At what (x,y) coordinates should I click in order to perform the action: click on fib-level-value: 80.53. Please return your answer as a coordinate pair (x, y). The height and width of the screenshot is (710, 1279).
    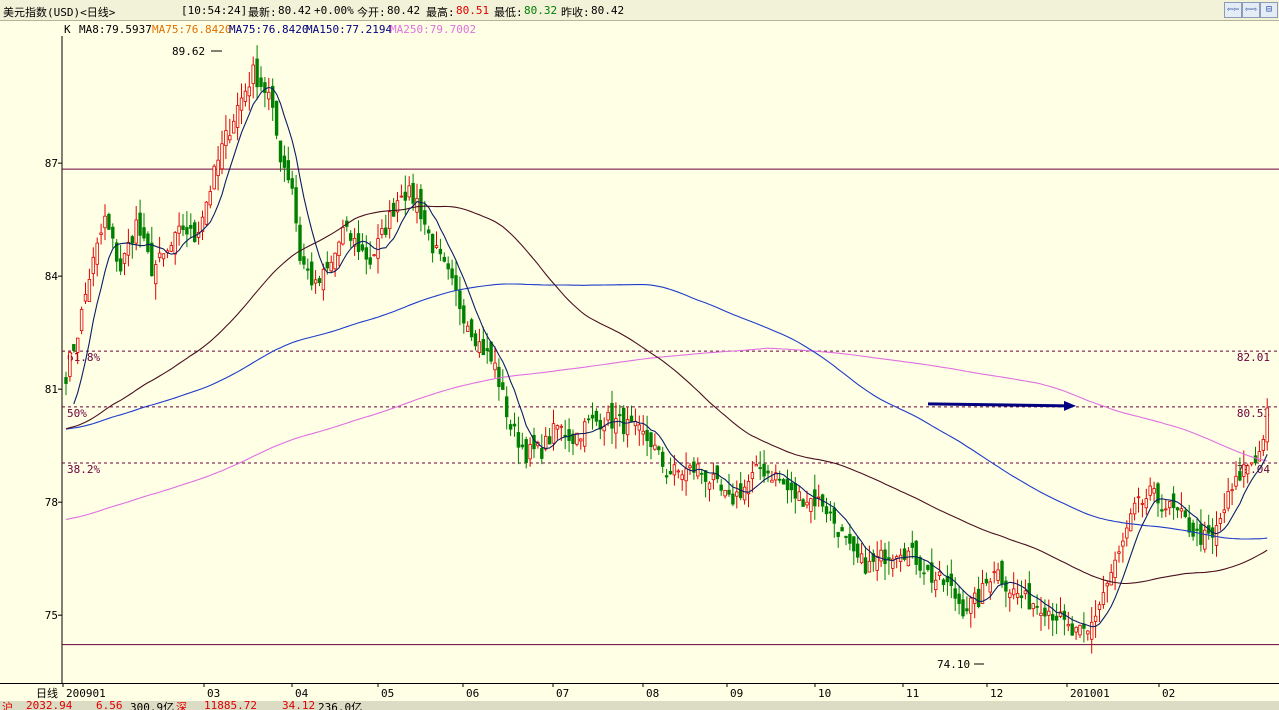
    Looking at the image, I should click on (1253, 413).